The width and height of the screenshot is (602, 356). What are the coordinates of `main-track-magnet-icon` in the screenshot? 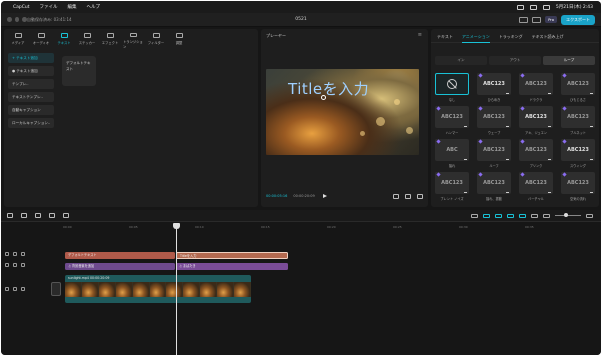 It's located at (486, 215).